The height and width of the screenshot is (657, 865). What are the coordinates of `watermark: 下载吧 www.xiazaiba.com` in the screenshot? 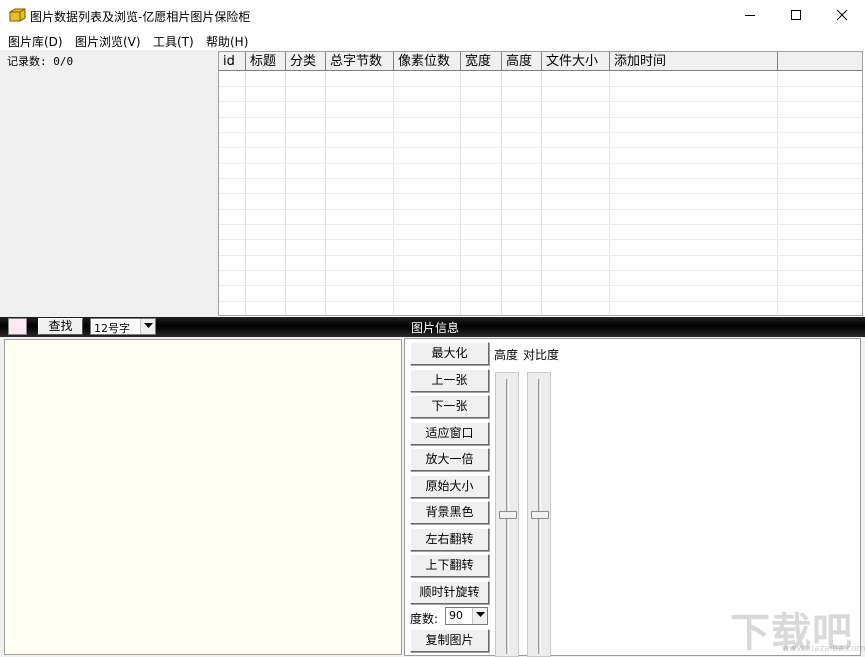 It's located at (795, 627).